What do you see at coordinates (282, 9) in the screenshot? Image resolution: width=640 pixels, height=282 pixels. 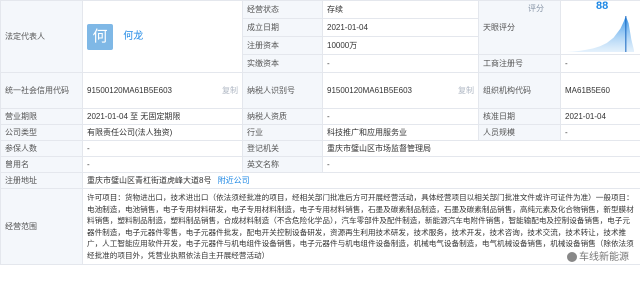 I see `status-label: 经营状态` at bounding box center [282, 9].